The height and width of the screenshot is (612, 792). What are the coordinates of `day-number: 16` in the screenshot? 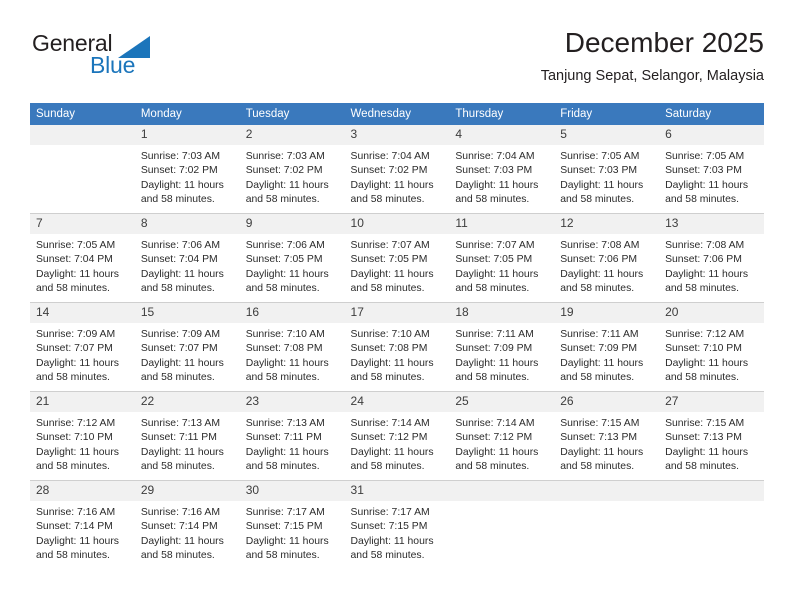 It's located at (292, 313).